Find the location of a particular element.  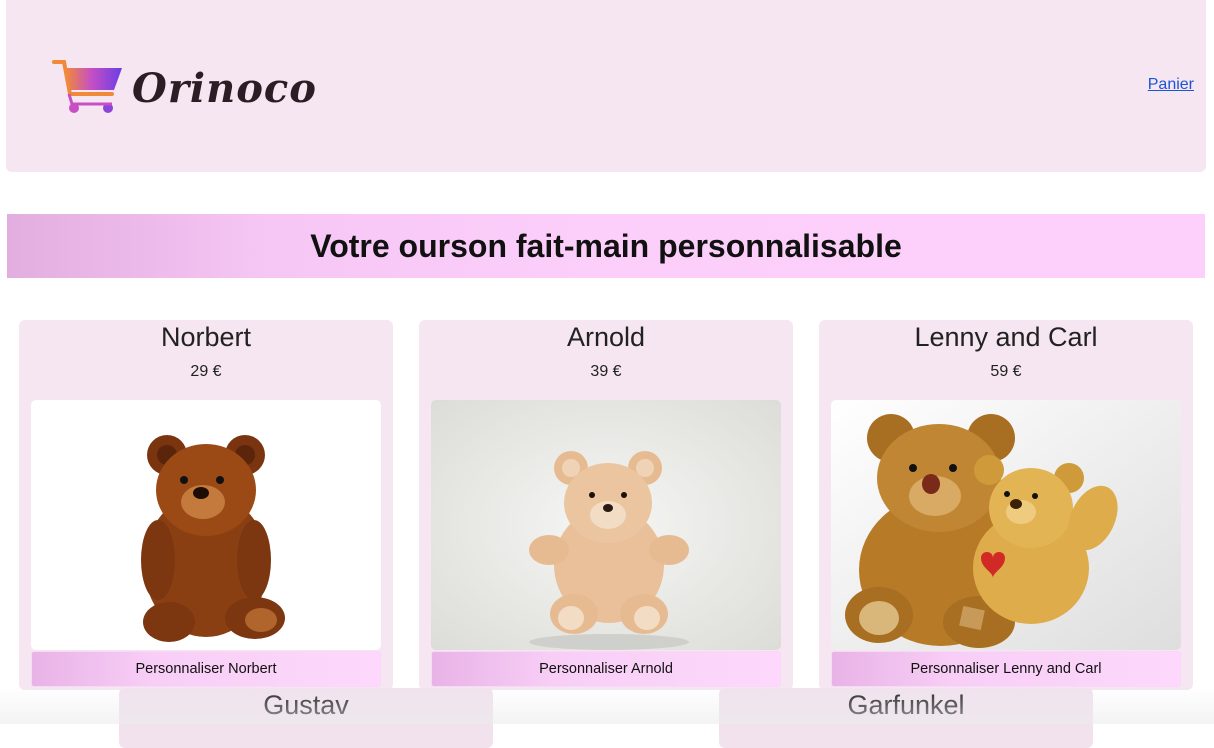

product-name: Garfunkel is located at coordinates (906, 705).